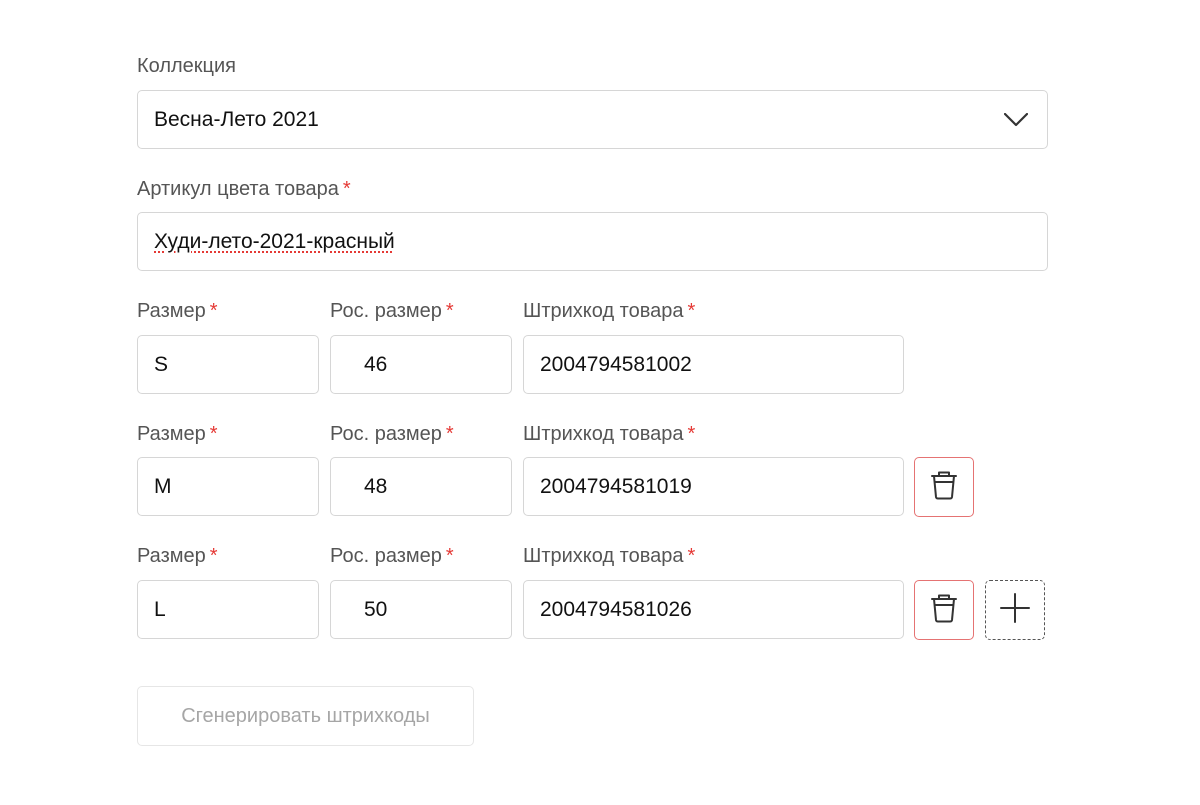 This screenshot has height=805, width=1200. I want to click on barcode-field: 2004794581026, so click(713, 609).